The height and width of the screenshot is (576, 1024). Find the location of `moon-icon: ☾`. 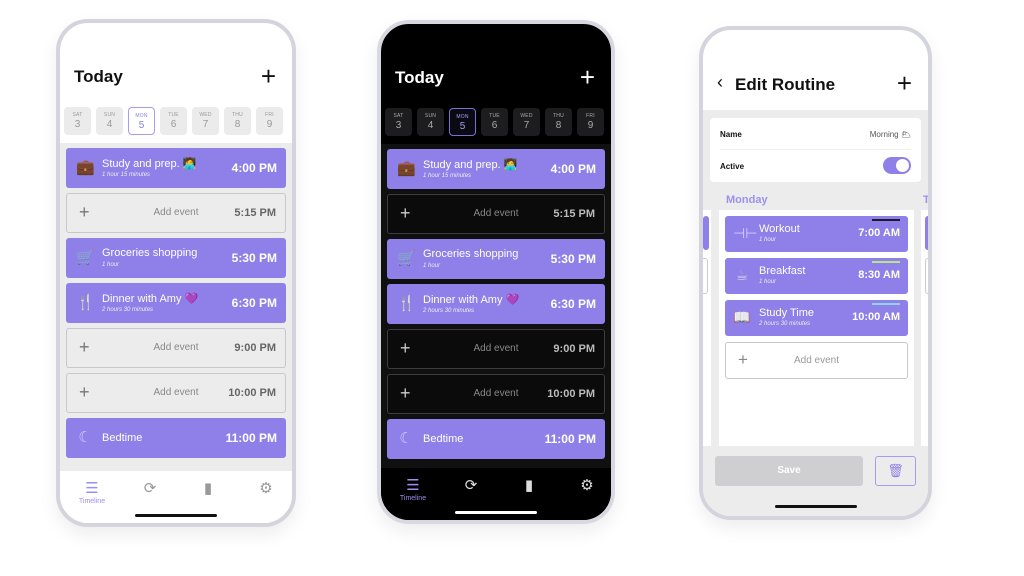

moon-icon: ☾ is located at coordinates (406, 438).